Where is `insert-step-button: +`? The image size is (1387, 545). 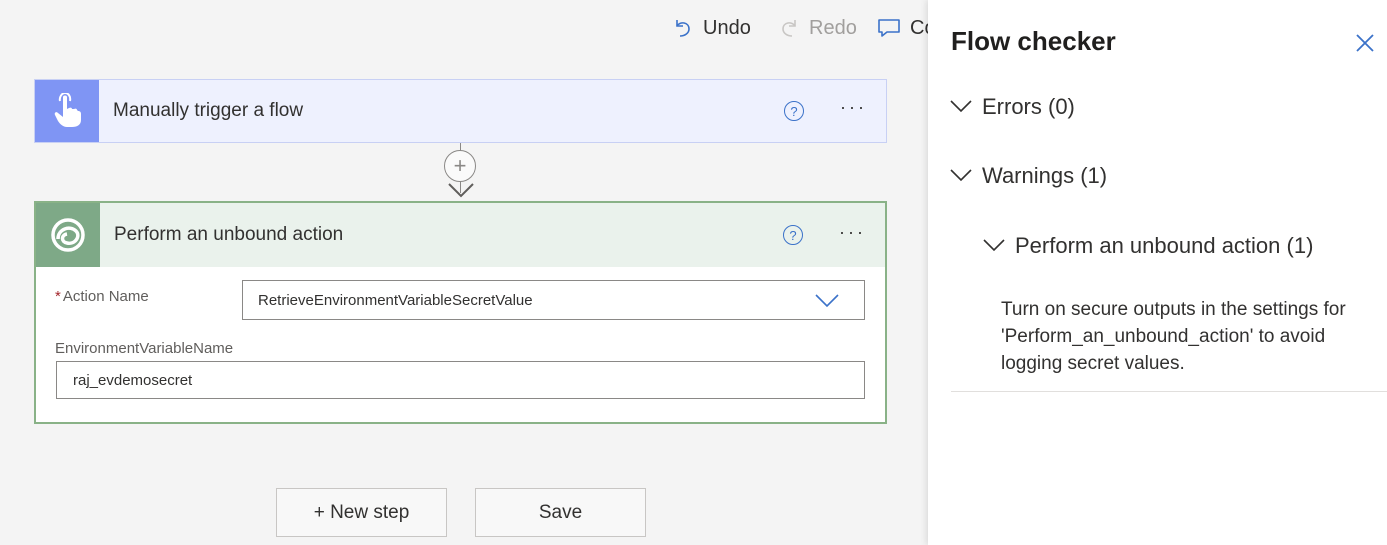
insert-step-button: + is located at coordinates (460, 166).